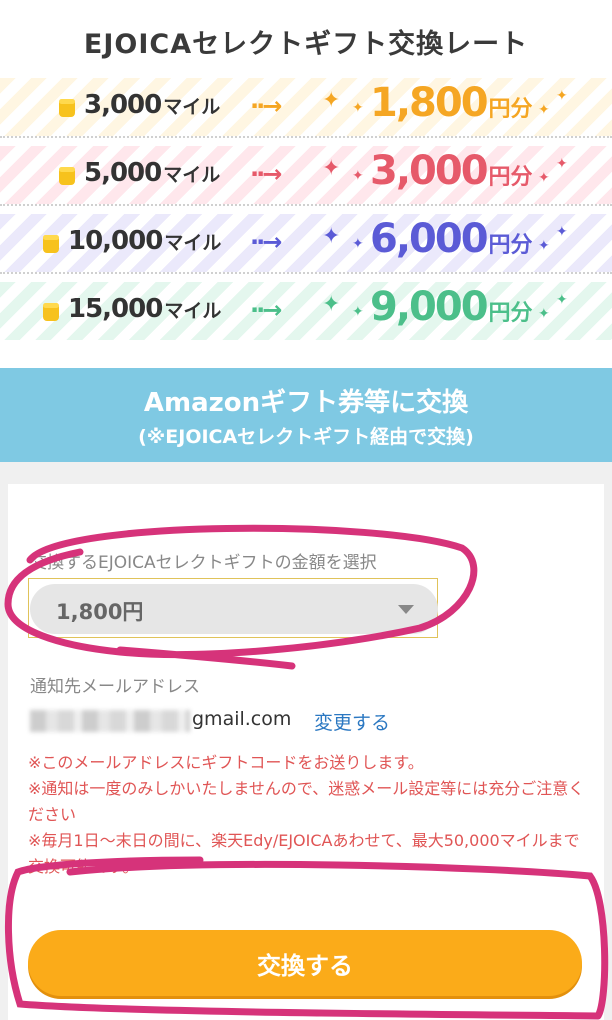  Describe the element at coordinates (152, 173) in the screenshot. I see `miles-amount: 5,000 マイル` at that location.